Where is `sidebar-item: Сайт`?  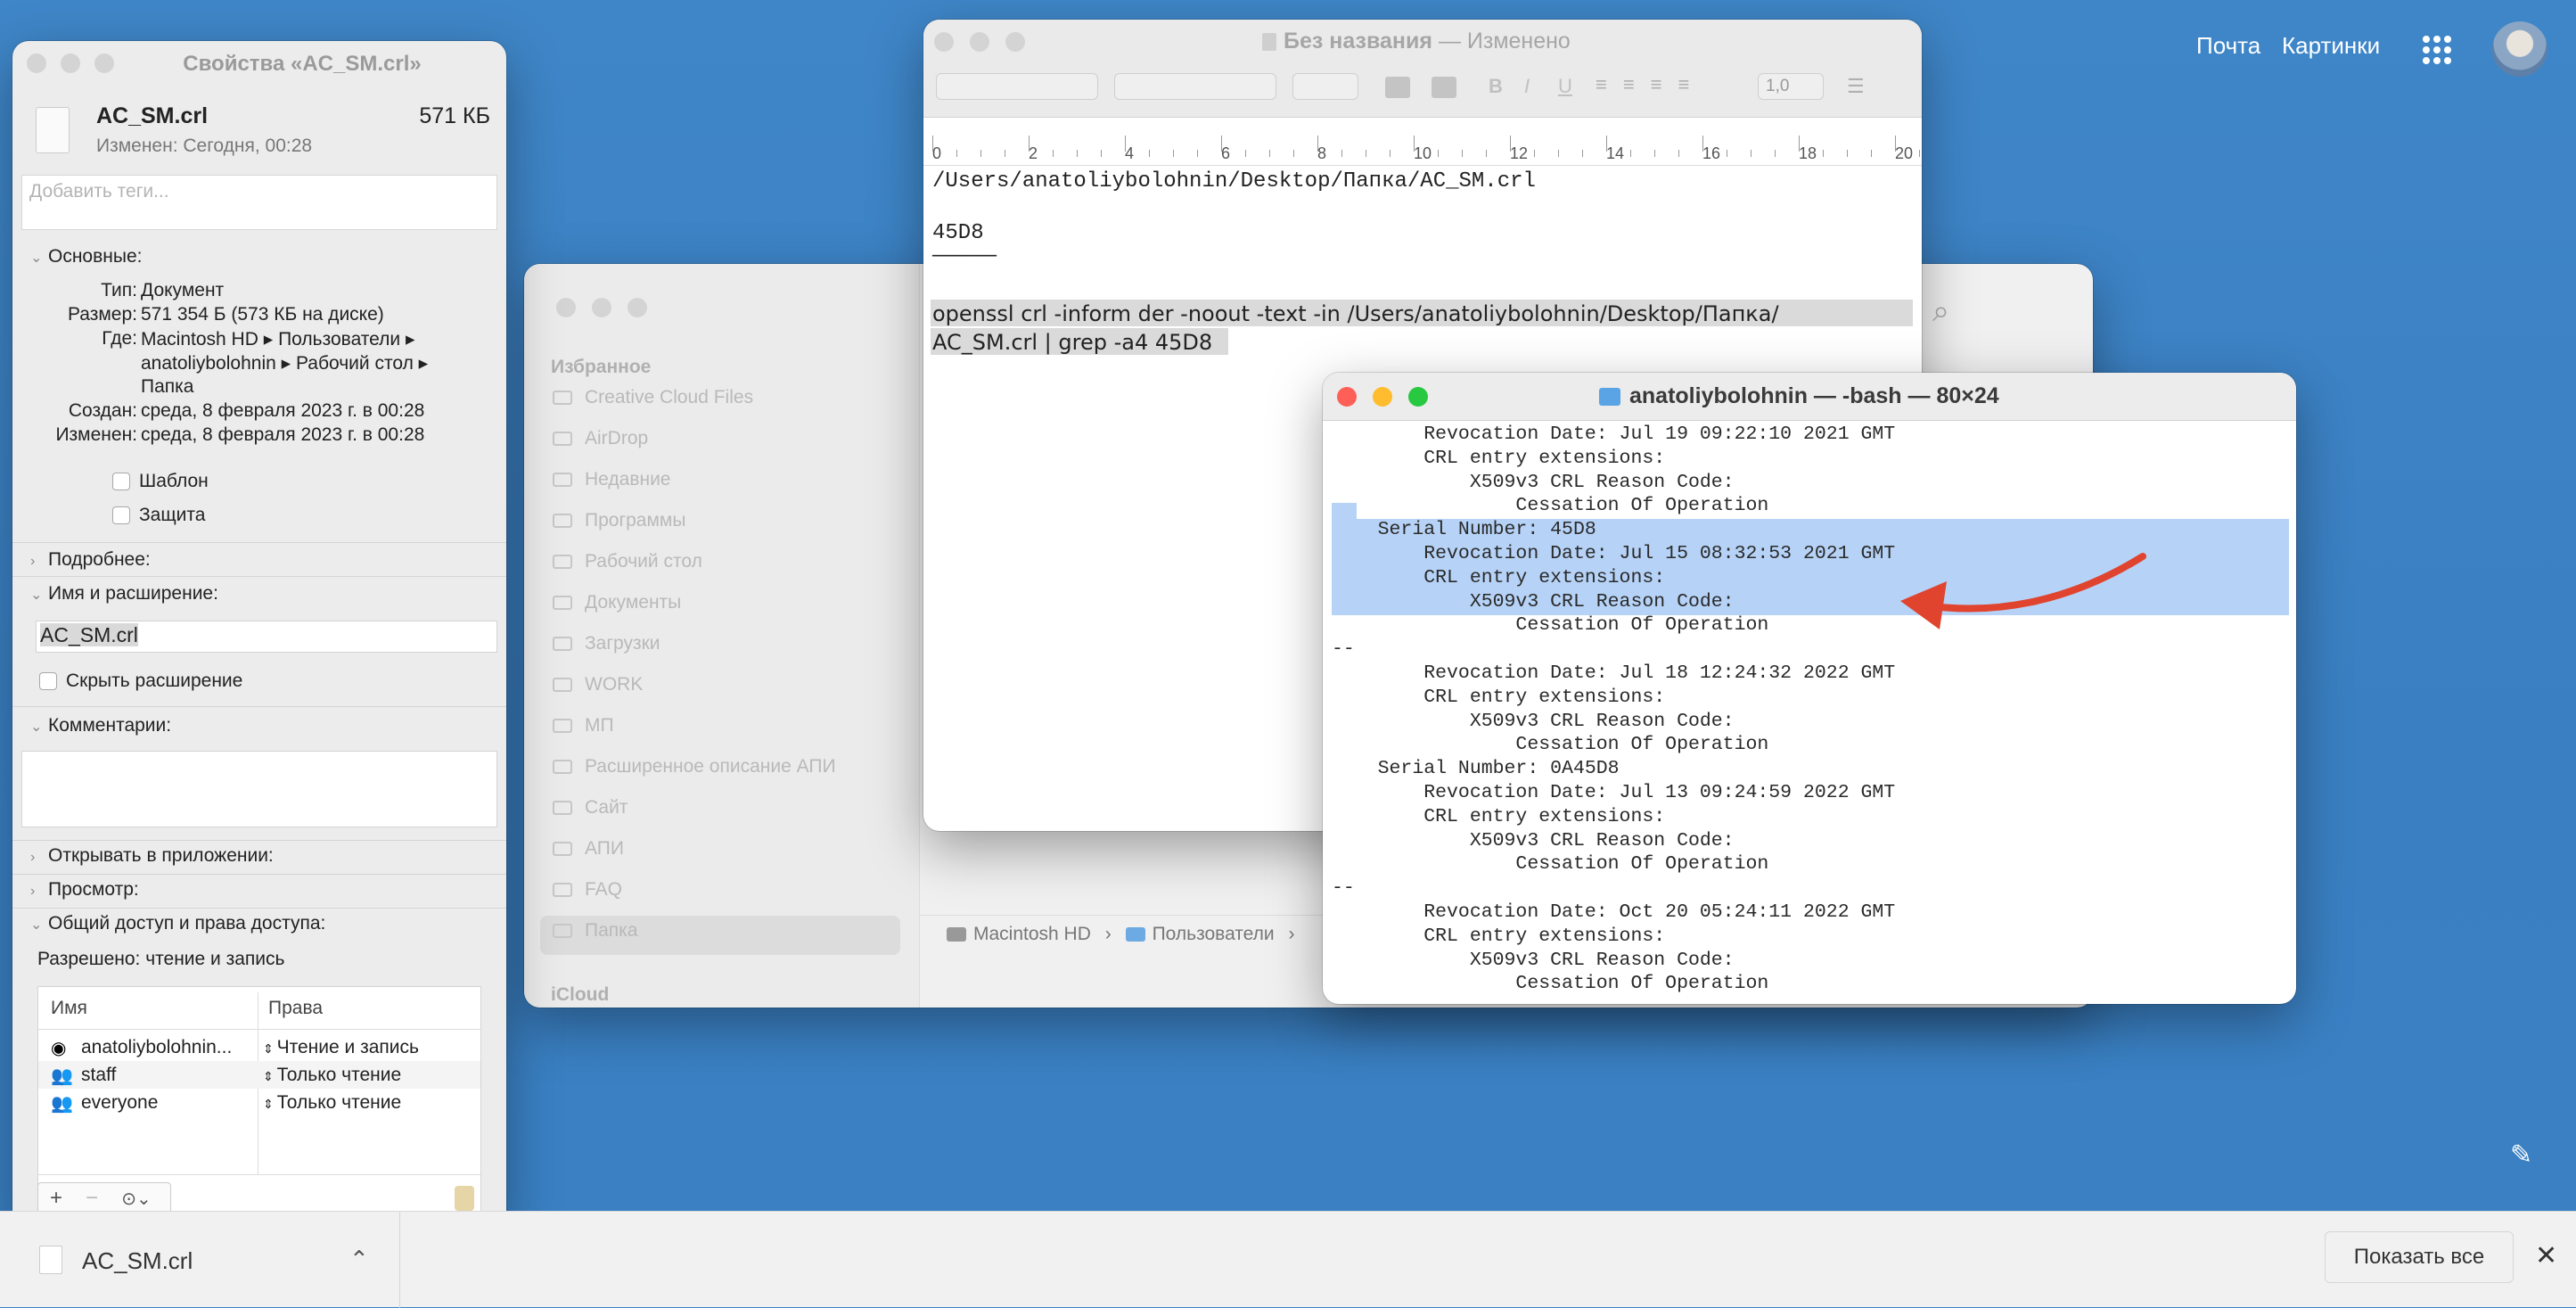
sidebar-item: Сайт is located at coordinates (590, 808).